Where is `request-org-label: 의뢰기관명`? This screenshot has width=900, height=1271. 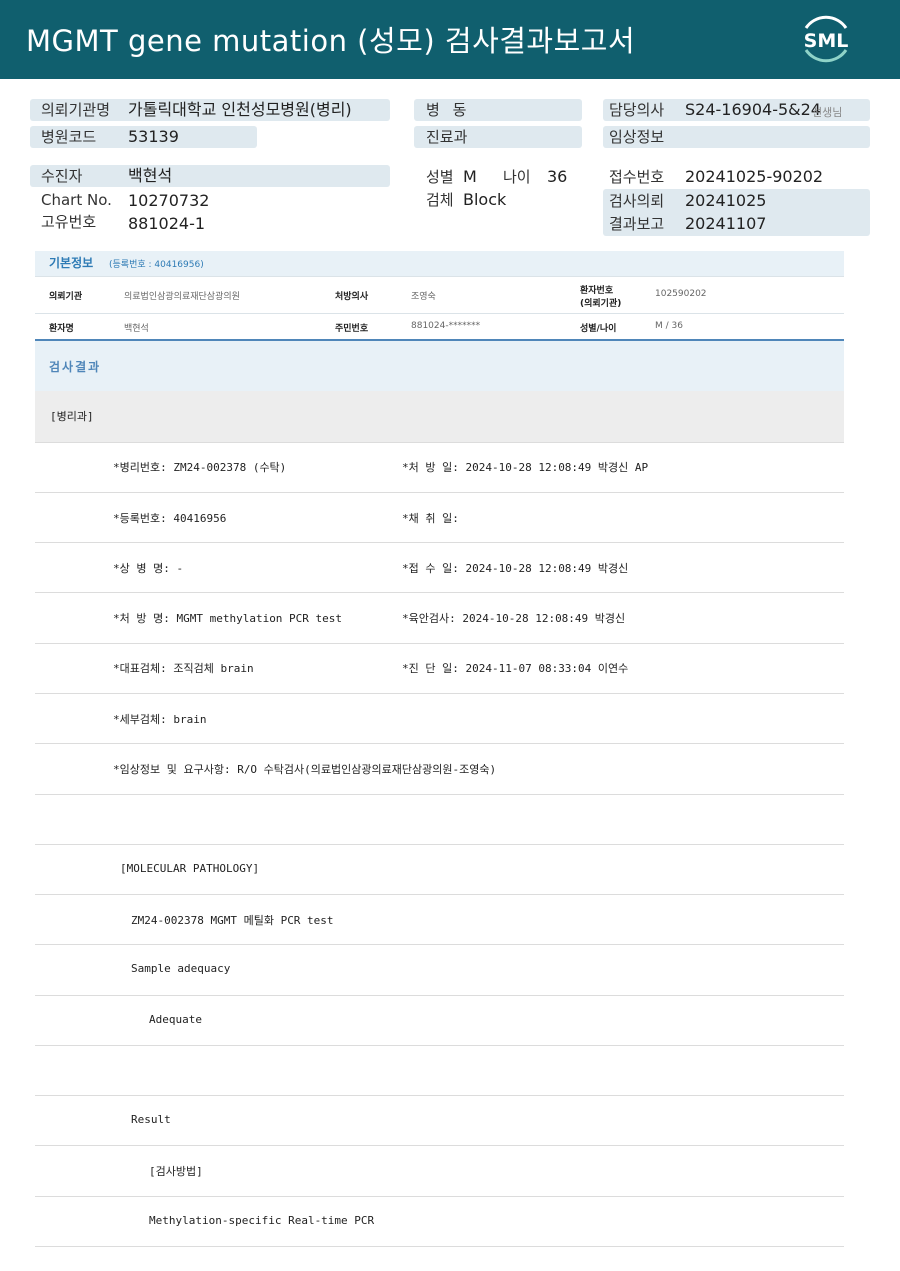 request-org-label: 의뢰기관명 is located at coordinates (76, 110).